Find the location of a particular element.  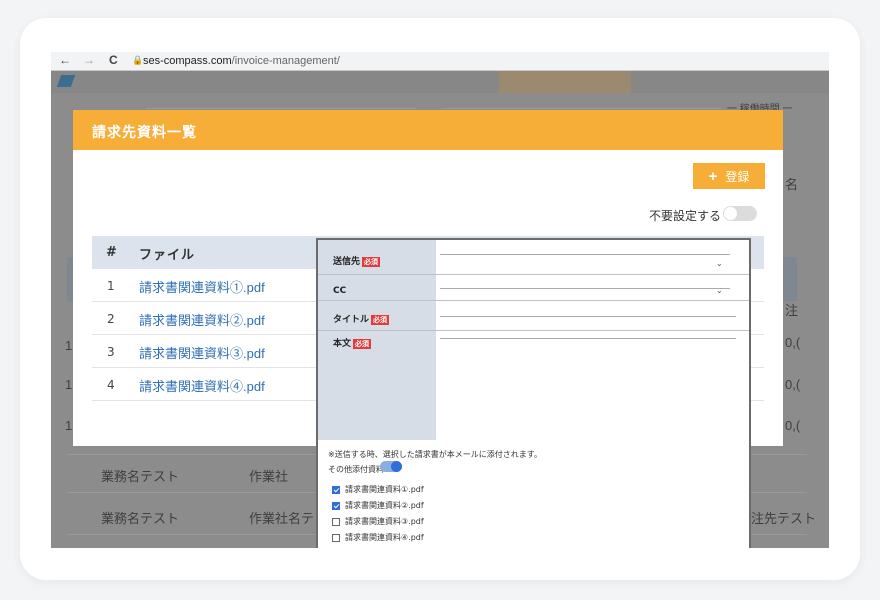

attachment-item: 請求書関連資料④.pdf is located at coordinates (378, 537).